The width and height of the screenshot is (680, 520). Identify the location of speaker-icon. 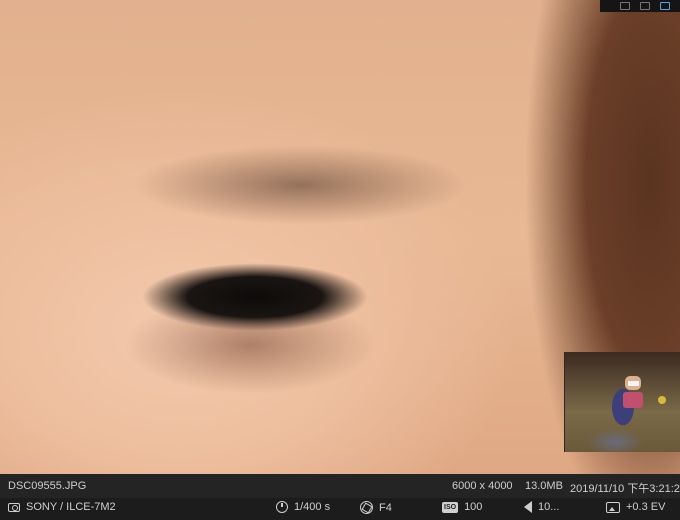
(528, 507).